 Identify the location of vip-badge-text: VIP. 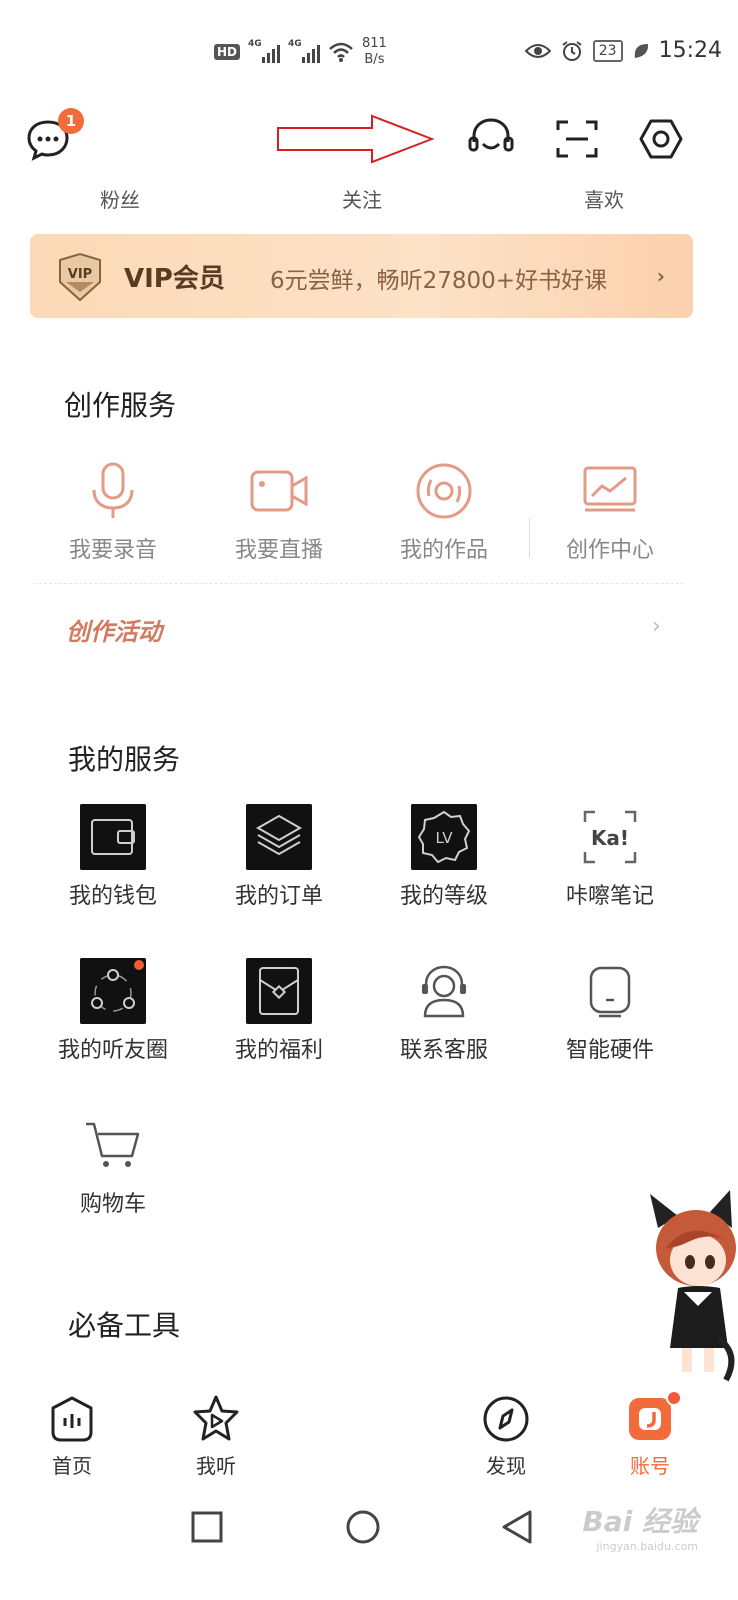
(80, 274).